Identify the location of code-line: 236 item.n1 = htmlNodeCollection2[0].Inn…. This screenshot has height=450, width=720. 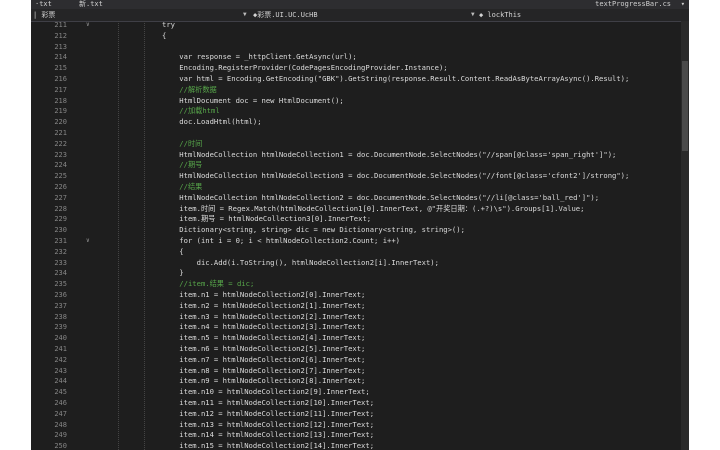
(360, 295).